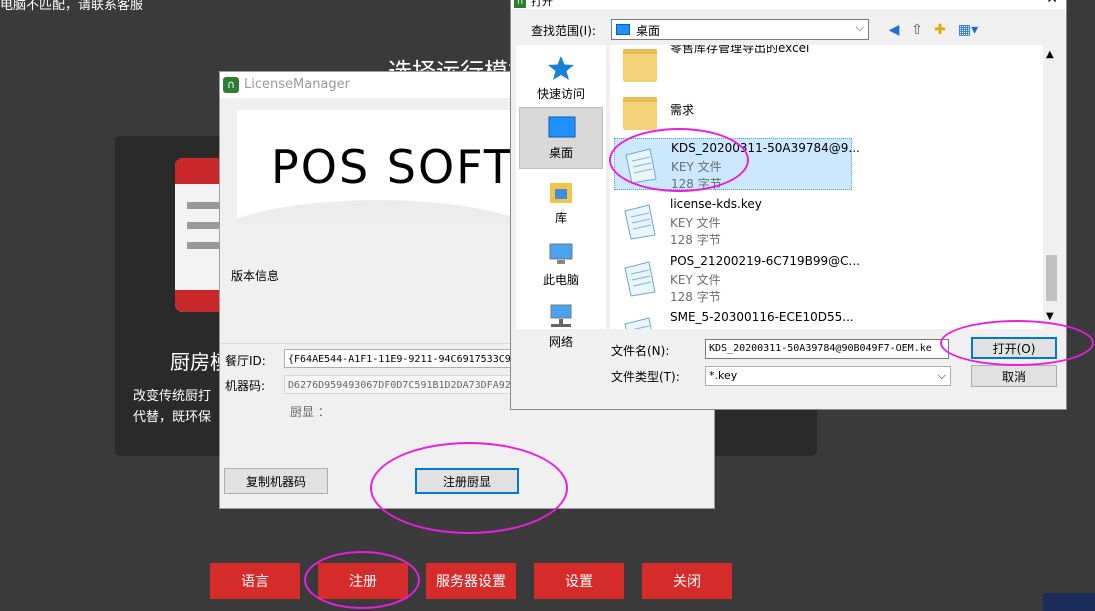 Image resolution: width=1095 pixels, height=611 pixels. I want to click on place-network: 网络, so click(561, 327).